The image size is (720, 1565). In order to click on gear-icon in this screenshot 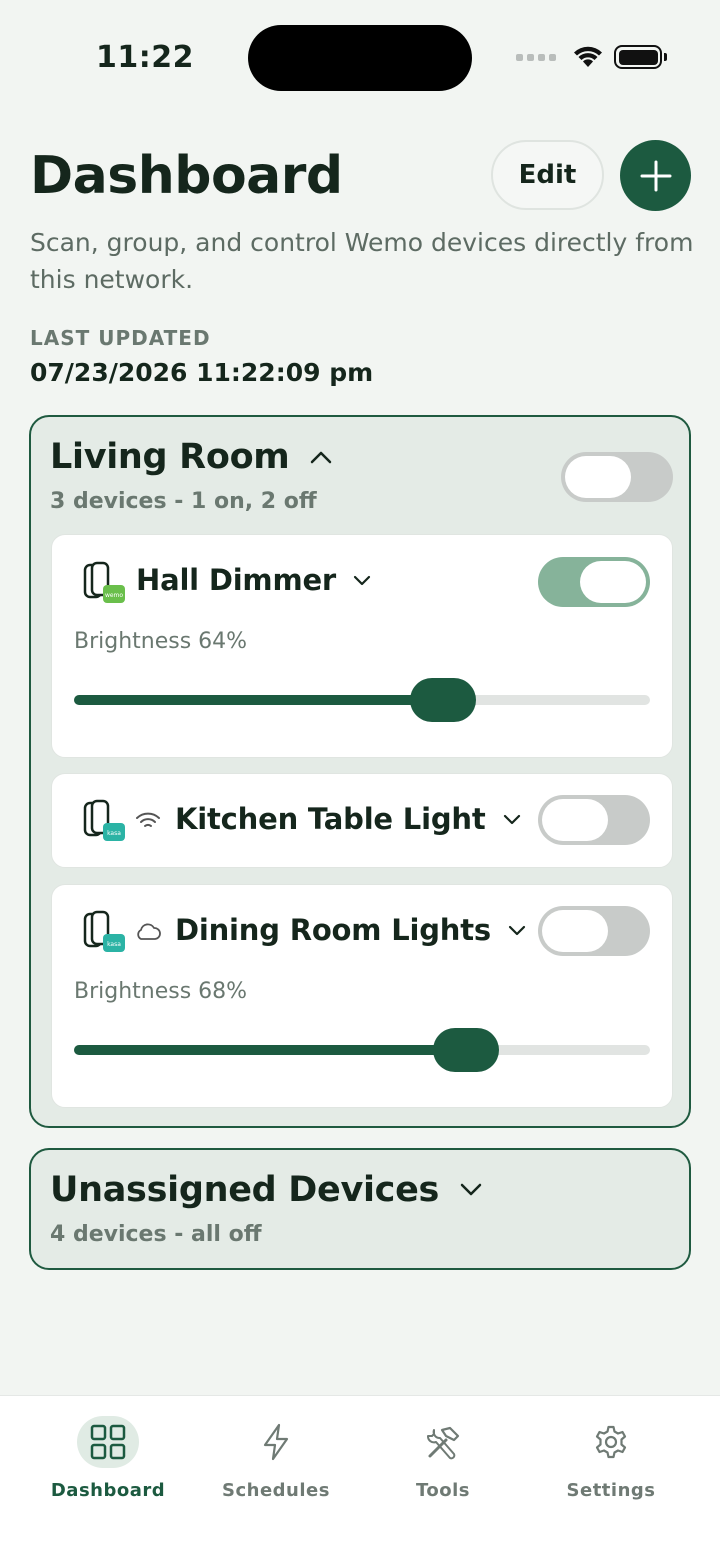, I will do `click(611, 1442)`.